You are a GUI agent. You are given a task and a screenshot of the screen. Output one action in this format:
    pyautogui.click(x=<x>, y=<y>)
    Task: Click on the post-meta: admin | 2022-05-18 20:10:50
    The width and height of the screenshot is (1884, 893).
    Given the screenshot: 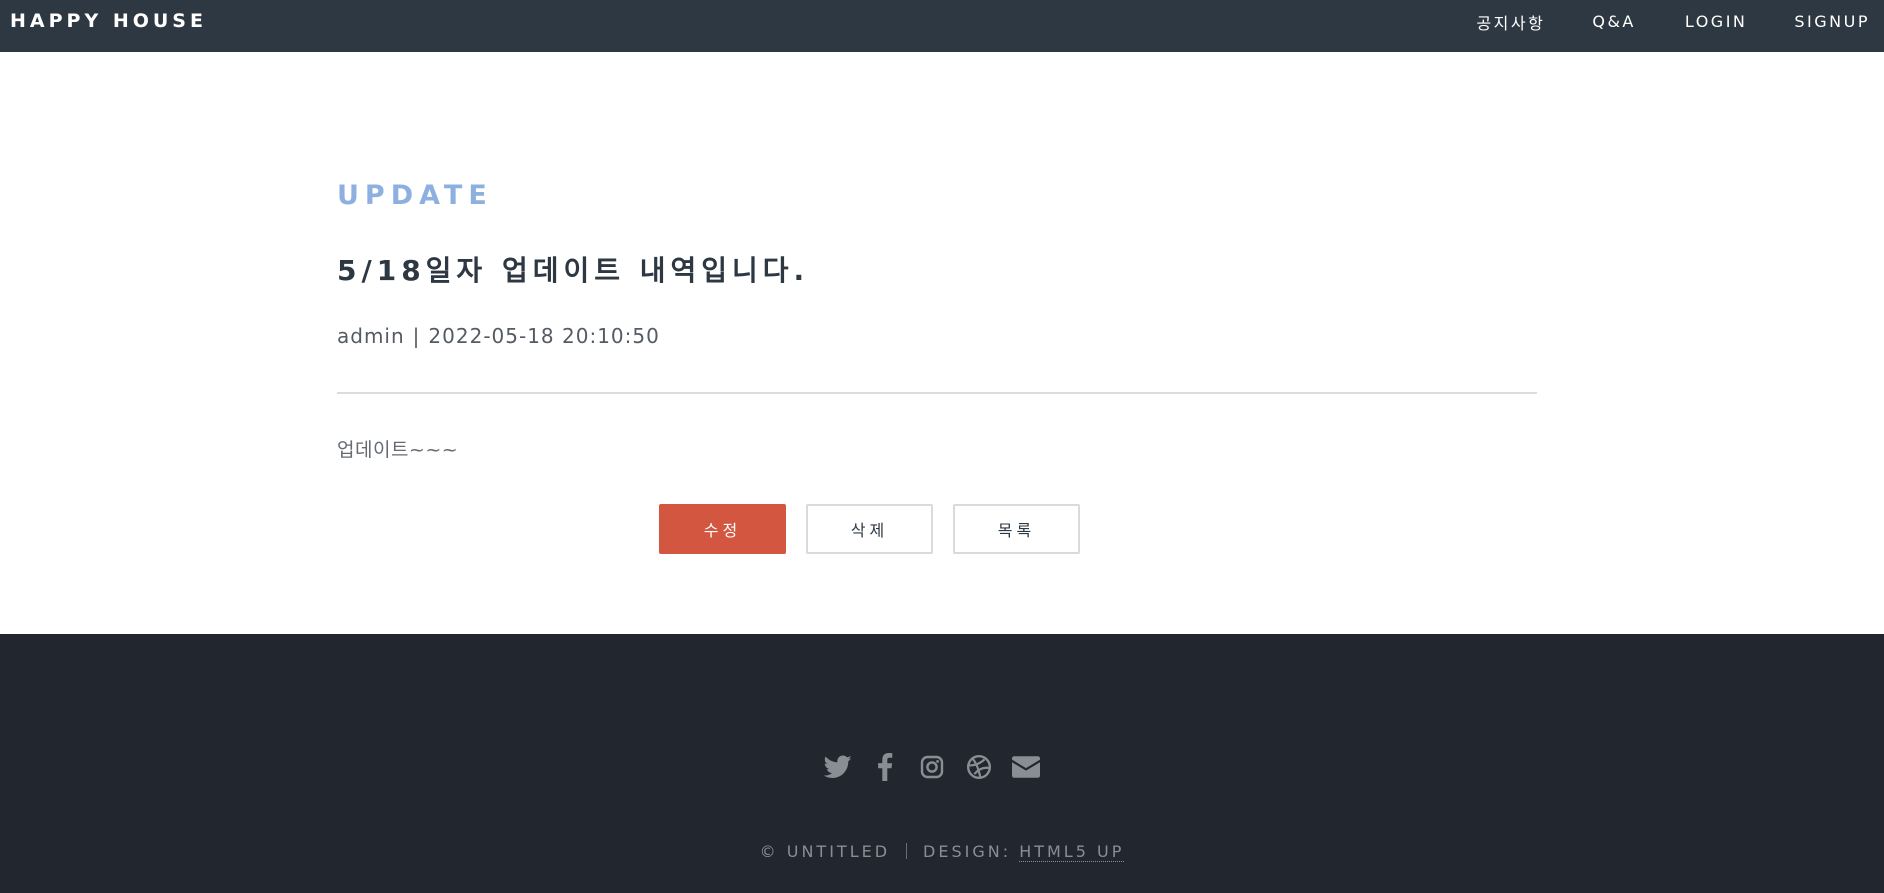 What is the action you would take?
    pyautogui.click(x=498, y=336)
    